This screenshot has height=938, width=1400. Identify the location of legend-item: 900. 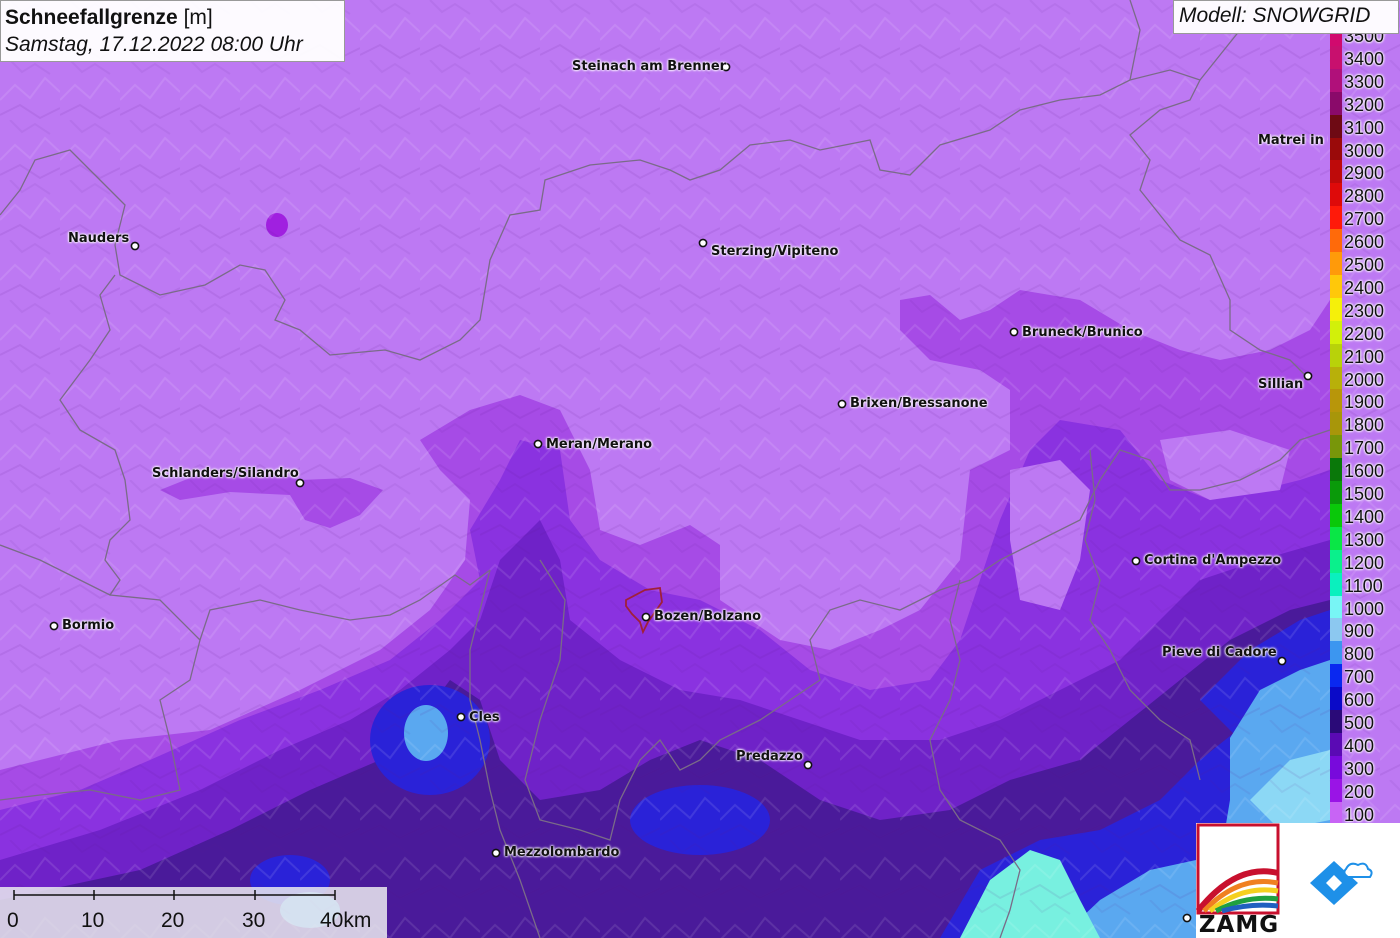
(1365, 630).